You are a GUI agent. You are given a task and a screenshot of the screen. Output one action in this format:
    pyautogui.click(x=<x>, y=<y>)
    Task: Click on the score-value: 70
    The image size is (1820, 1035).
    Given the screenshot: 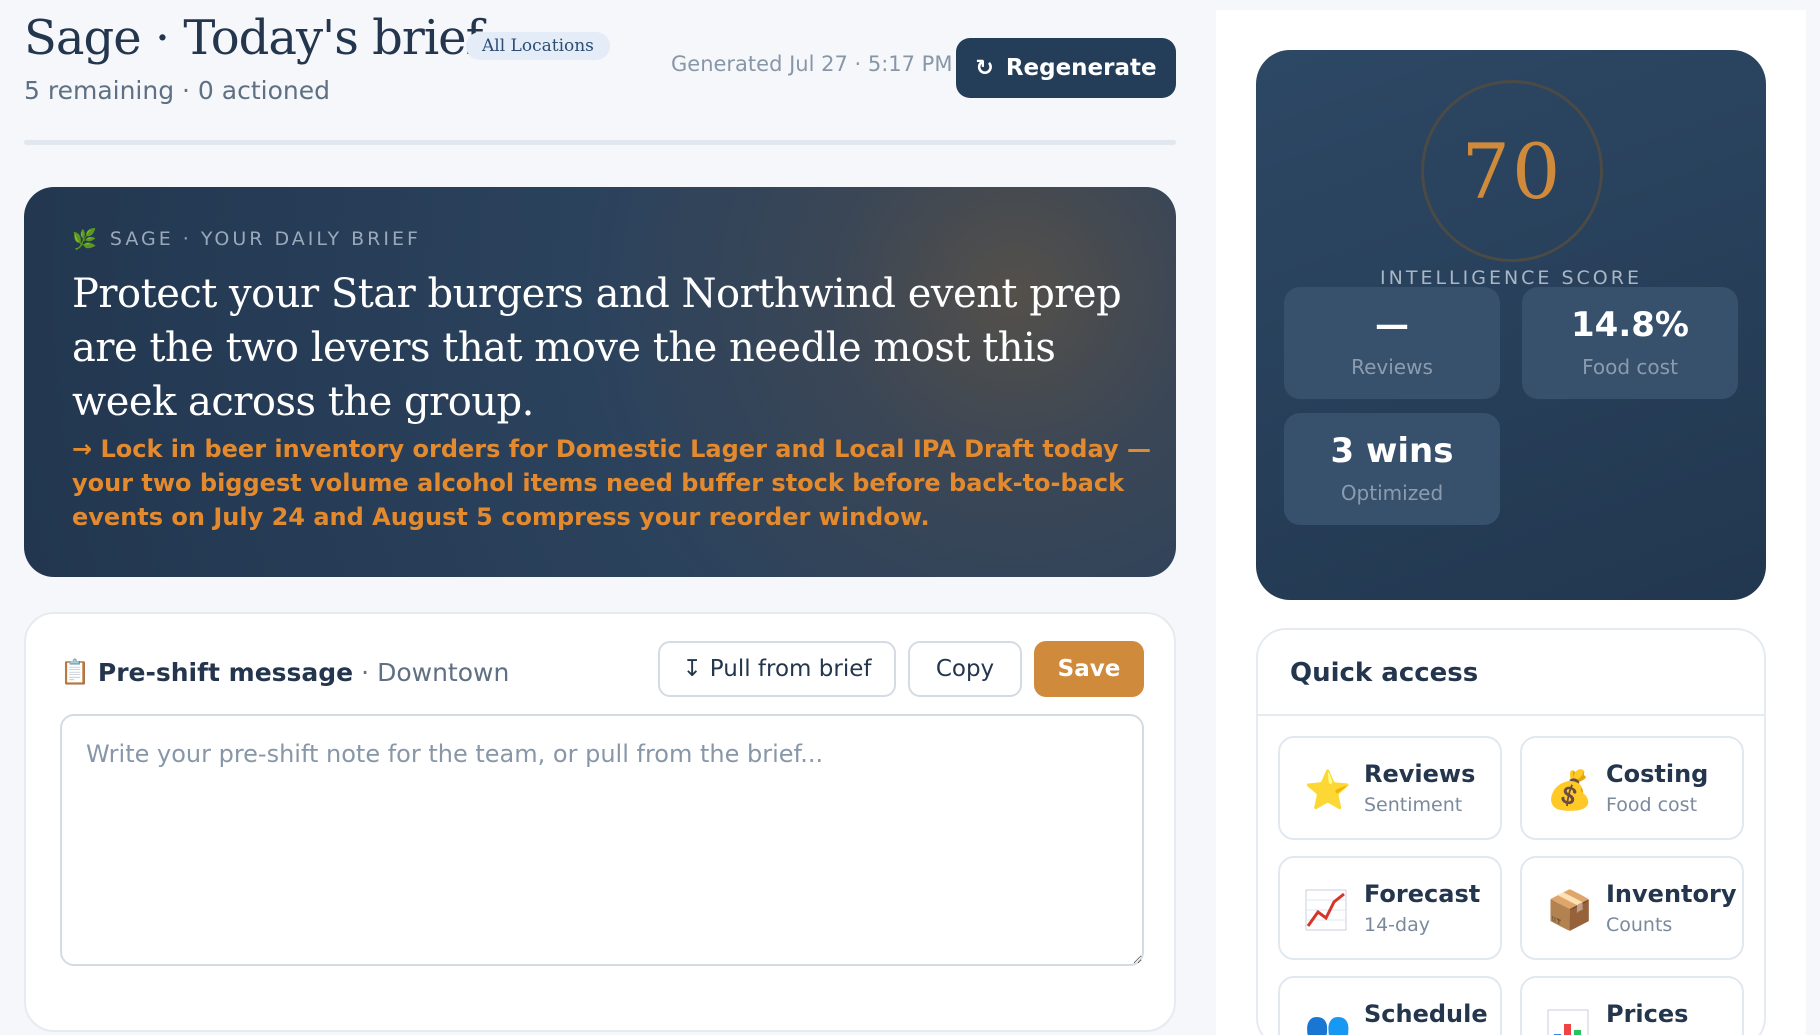 What is the action you would take?
    pyautogui.click(x=1512, y=171)
    